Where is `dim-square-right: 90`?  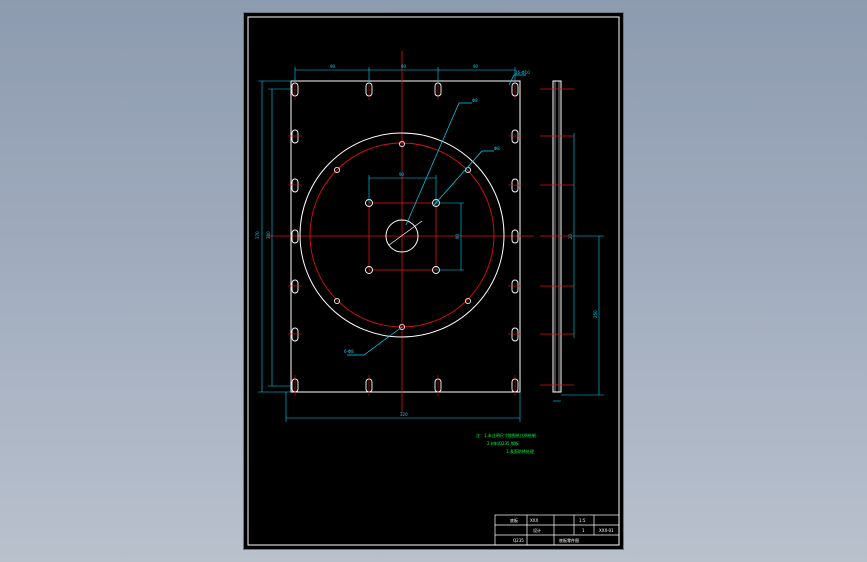 dim-square-right: 90 is located at coordinates (457, 236).